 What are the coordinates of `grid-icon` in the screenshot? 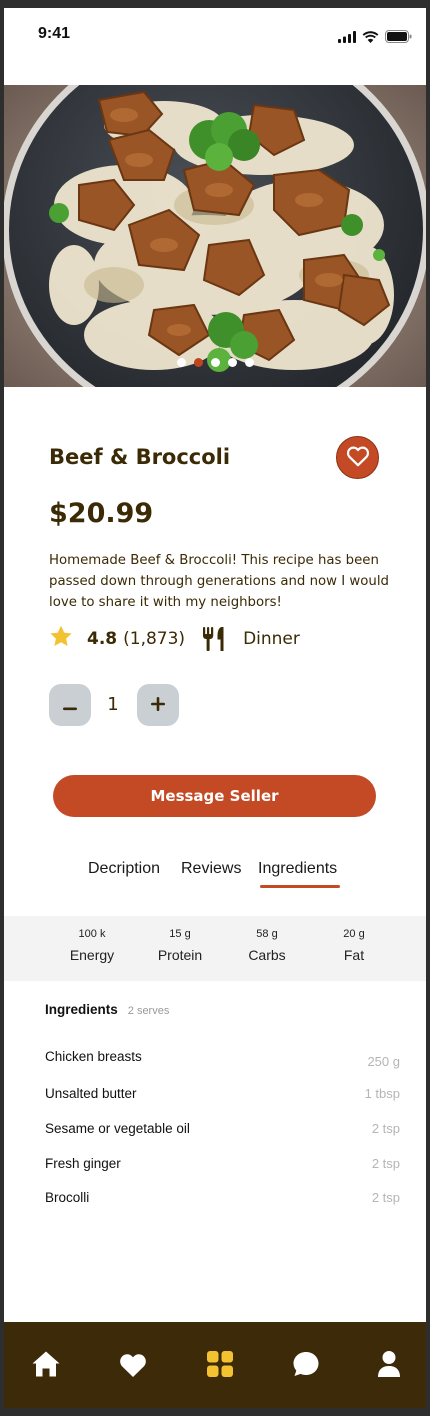 It's located at (220, 1366).